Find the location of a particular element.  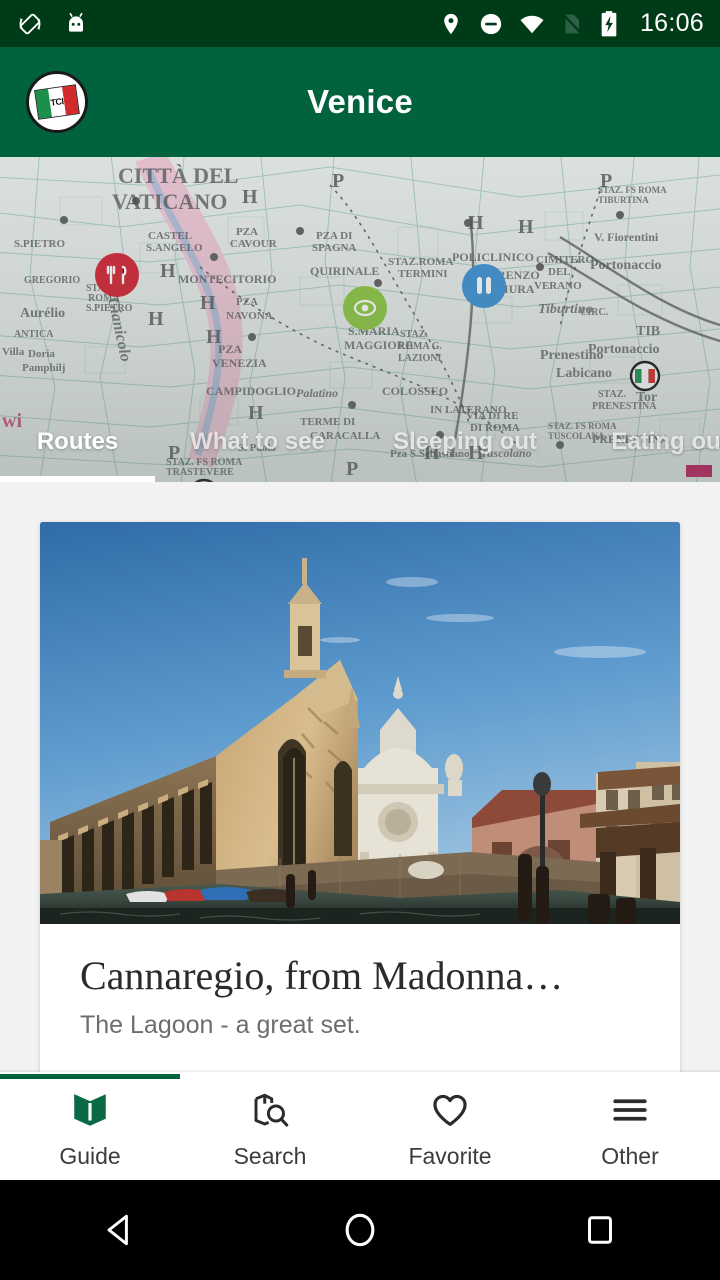

route-card-subtitle: The Lagoon - a great set. is located at coordinates (220, 1024).